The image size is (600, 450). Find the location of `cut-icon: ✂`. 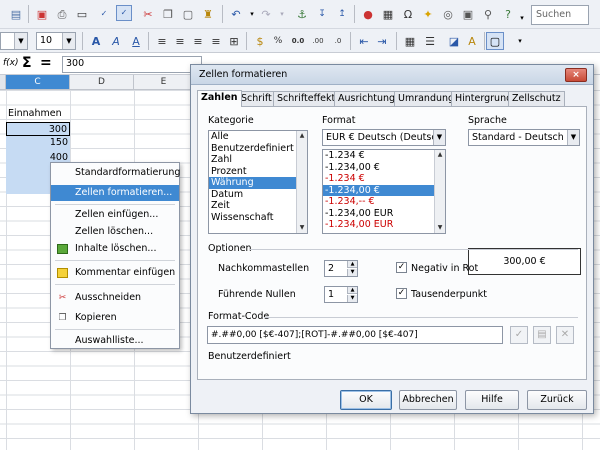

cut-icon: ✂ is located at coordinates (148, 14).